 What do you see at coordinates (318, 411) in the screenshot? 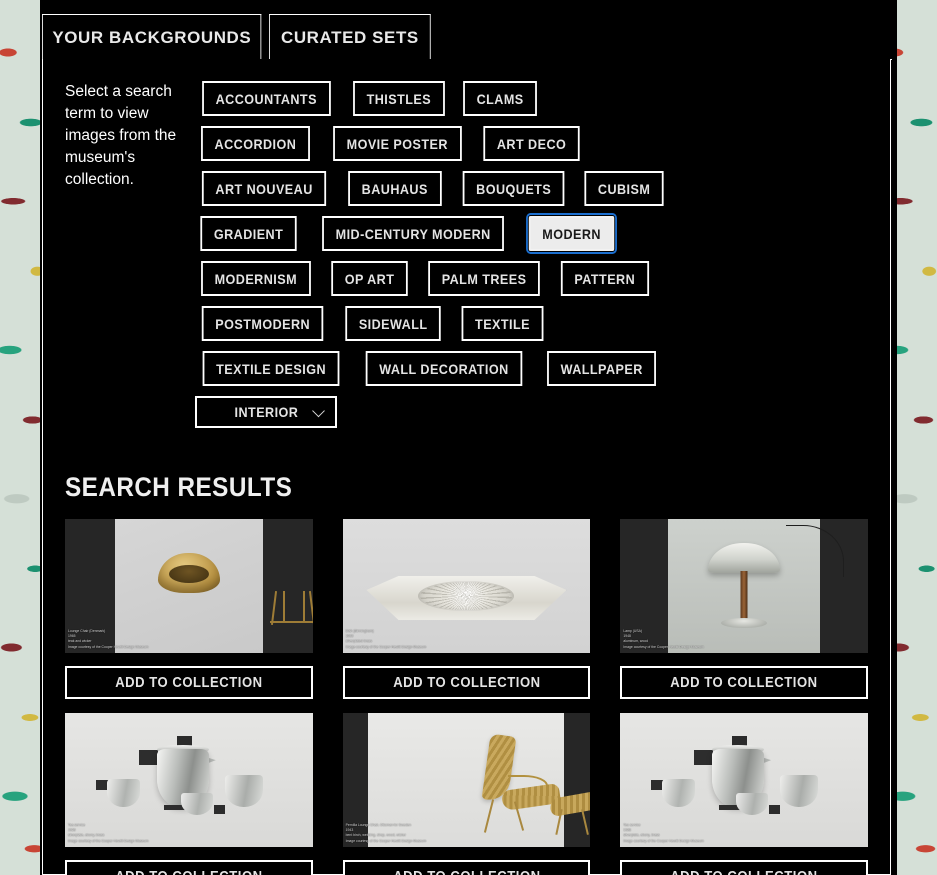
I see `chevron-down-icon` at bounding box center [318, 411].